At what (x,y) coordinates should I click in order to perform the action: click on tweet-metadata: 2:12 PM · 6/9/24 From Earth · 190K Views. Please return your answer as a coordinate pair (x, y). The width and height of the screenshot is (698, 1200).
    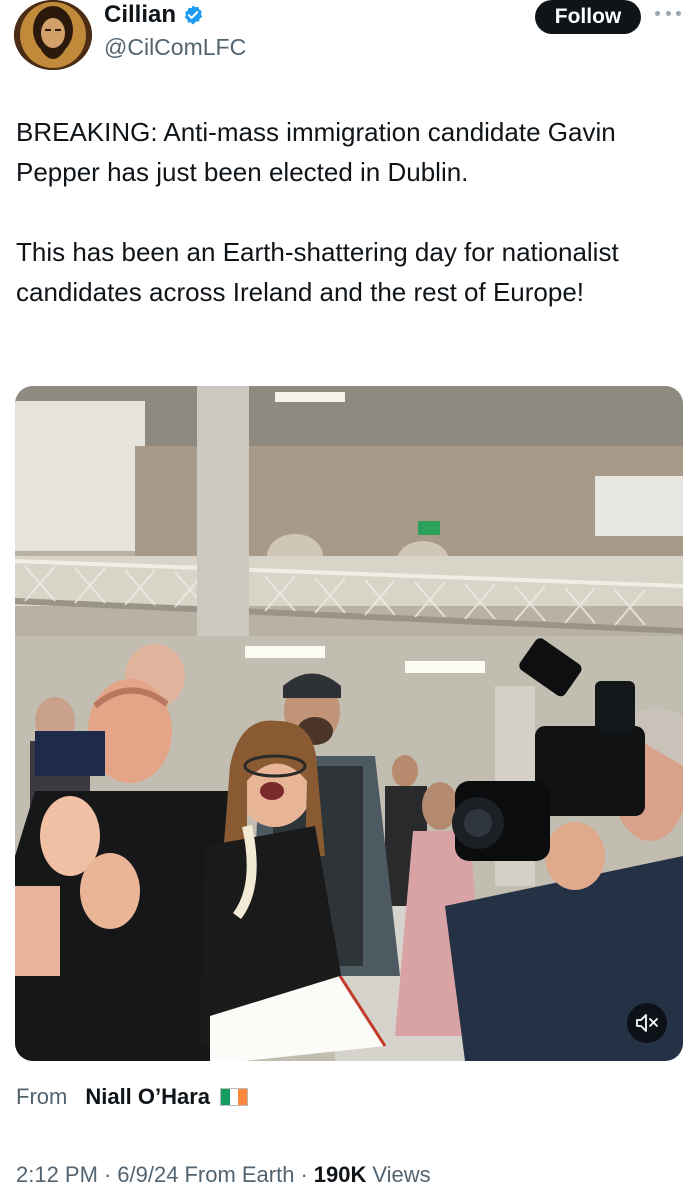
    Looking at the image, I should click on (223, 1175).